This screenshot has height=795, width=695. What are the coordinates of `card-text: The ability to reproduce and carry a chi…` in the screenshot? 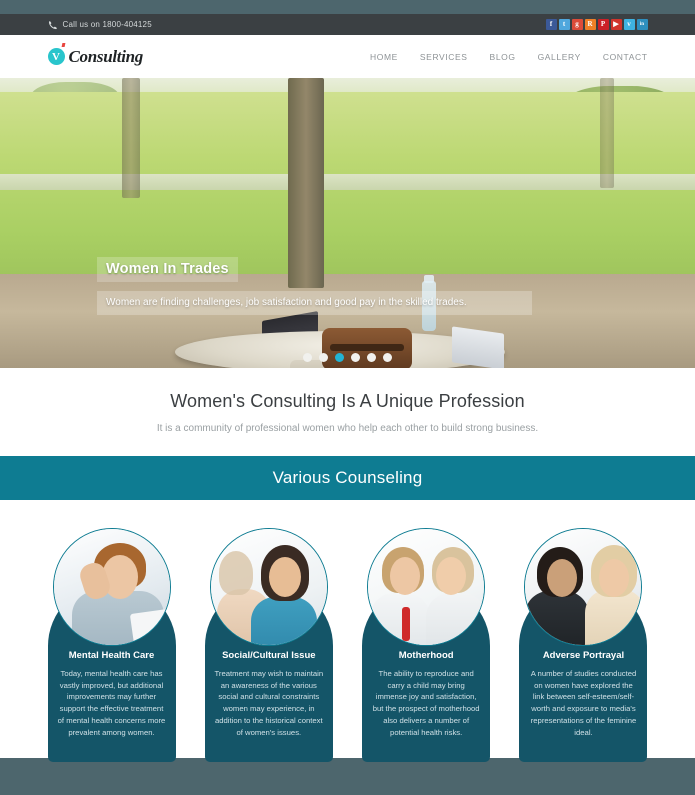 It's located at (426, 703).